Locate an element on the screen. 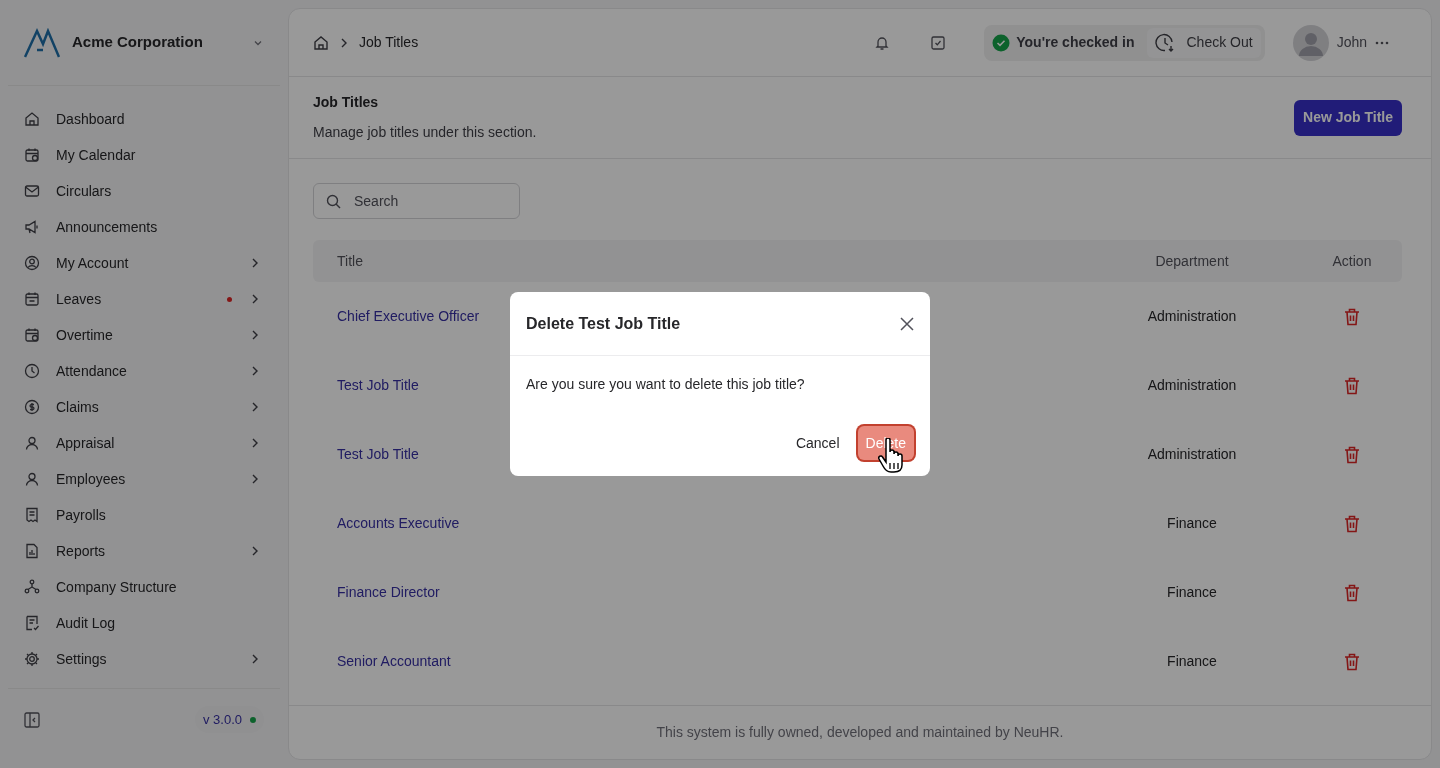 The width and height of the screenshot is (1440, 768). checked-in-status: You're checked in is located at coordinates (1075, 42).